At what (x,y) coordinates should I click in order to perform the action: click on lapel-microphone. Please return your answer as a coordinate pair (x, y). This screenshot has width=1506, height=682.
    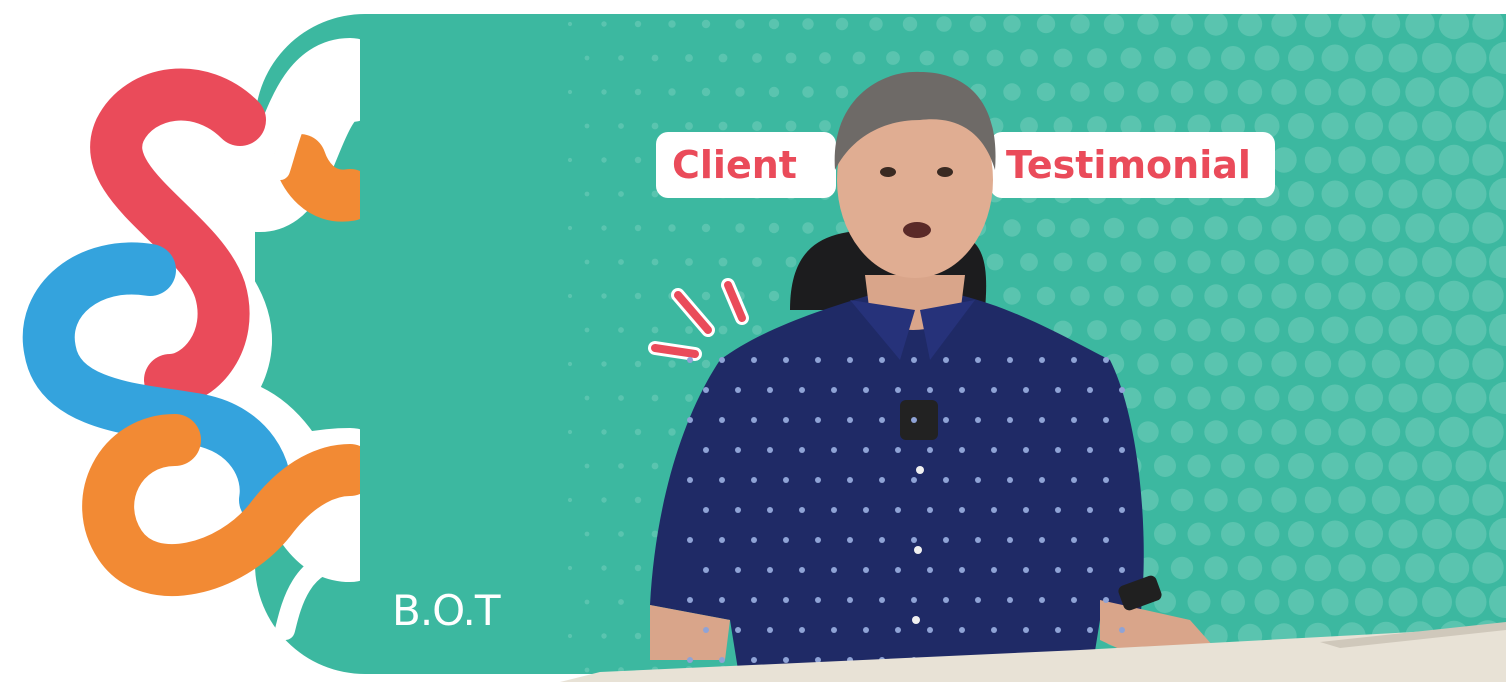
    Looking at the image, I should click on (919, 420).